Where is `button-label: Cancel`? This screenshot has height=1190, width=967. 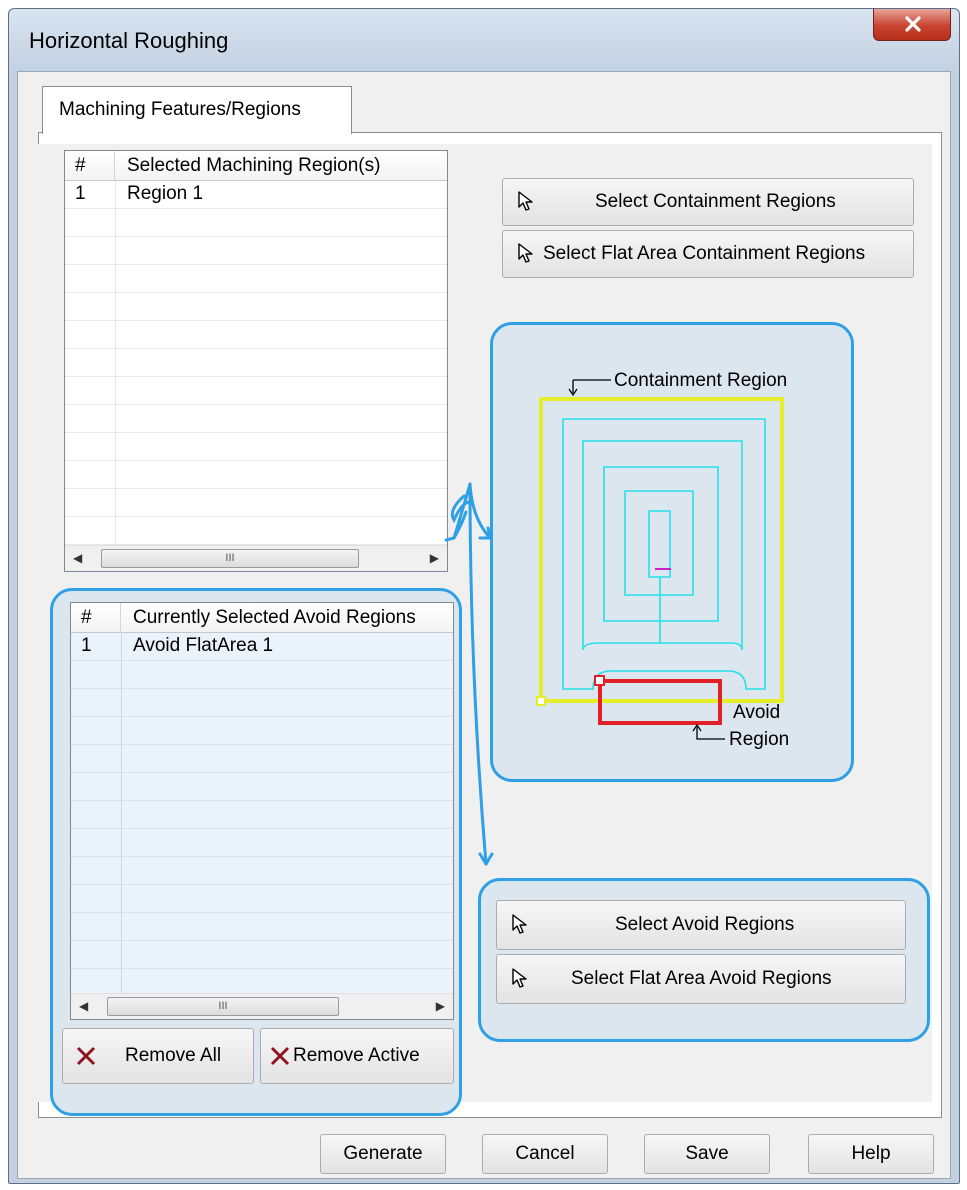 button-label: Cancel is located at coordinates (545, 1153).